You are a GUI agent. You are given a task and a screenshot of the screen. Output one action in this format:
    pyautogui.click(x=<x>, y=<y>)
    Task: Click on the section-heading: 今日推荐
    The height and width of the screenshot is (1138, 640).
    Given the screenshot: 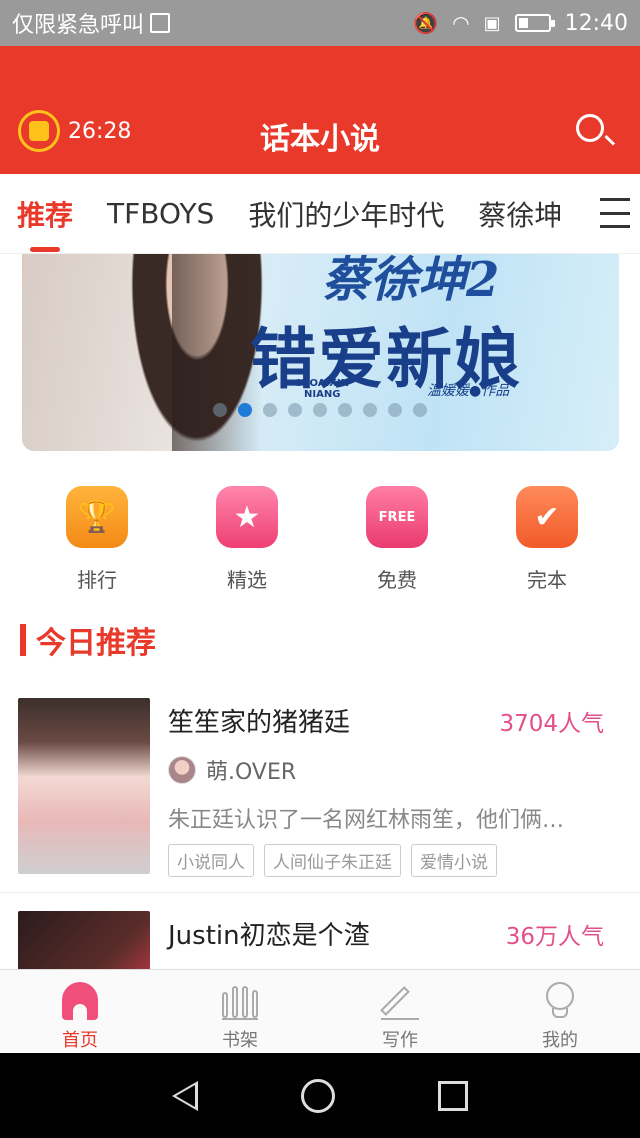 What is the action you would take?
    pyautogui.click(x=88, y=641)
    